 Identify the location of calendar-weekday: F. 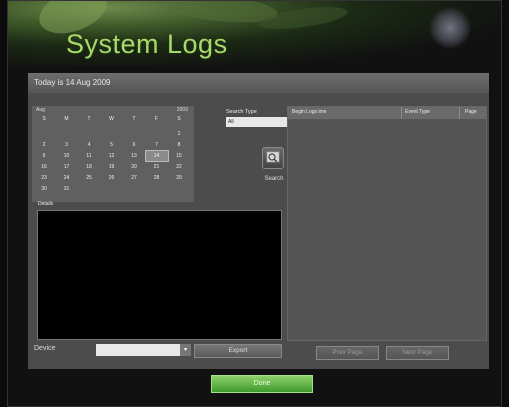
(156, 119).